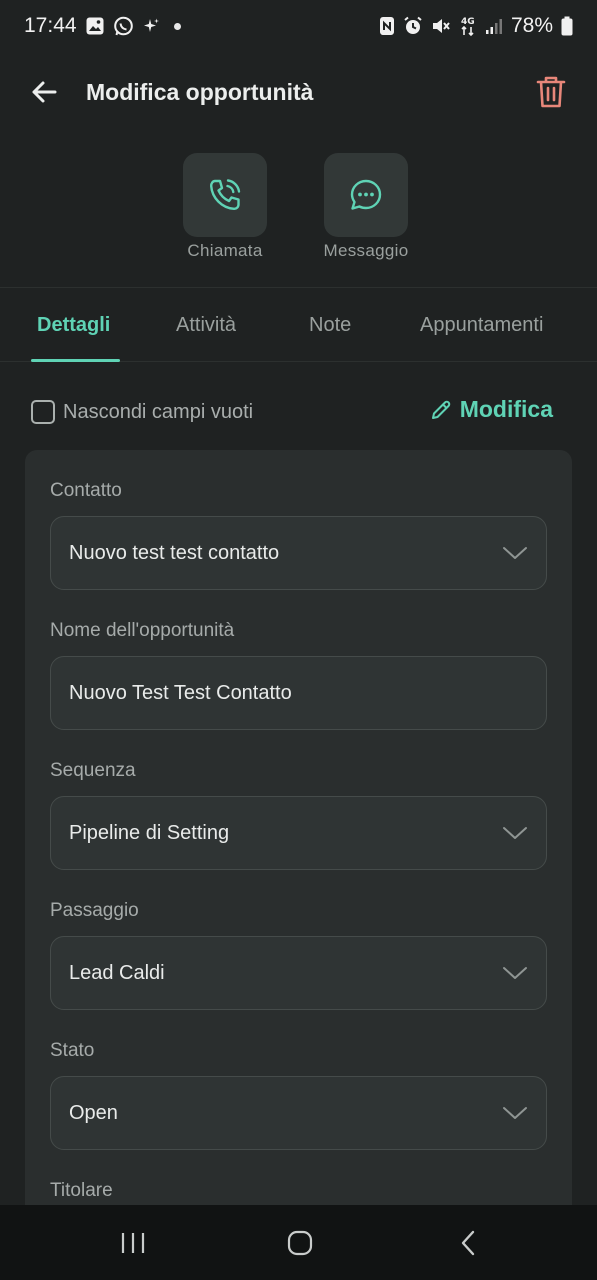  I want to click on recent-apps-button, so click(133, 1242).